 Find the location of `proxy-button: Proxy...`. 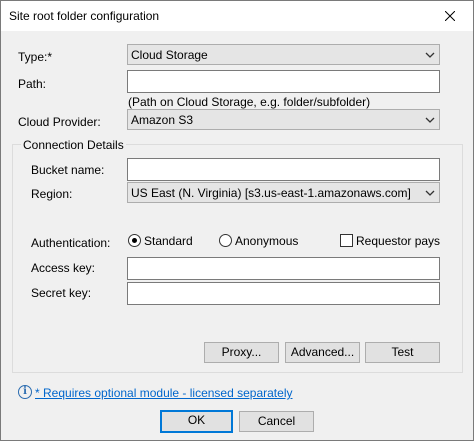

proxy-button: Proxy... is located at coordinates (241, 352).